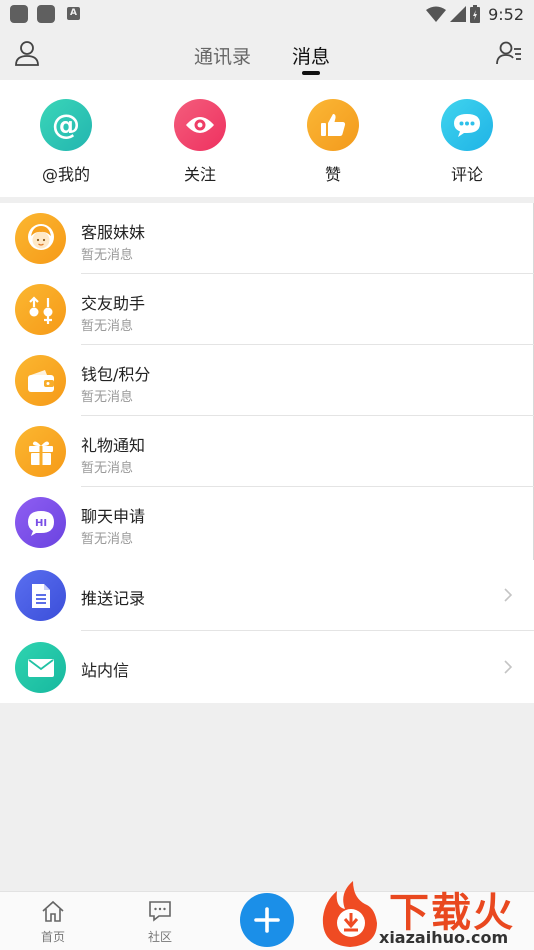 Image resolution: width=534 pixels, height=950 pixels. What do you see at coordinates (40, 451) in the screenshot?
I see `gift-icon` at bounding box center [40, 451].